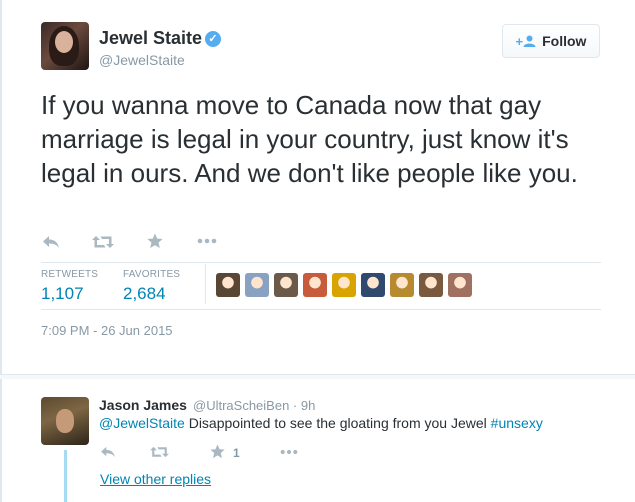 This screenshot has height=502, width=635. Describe the element at coordinates (317, 376) in the screenshot. I see `replies-separator` at that location.